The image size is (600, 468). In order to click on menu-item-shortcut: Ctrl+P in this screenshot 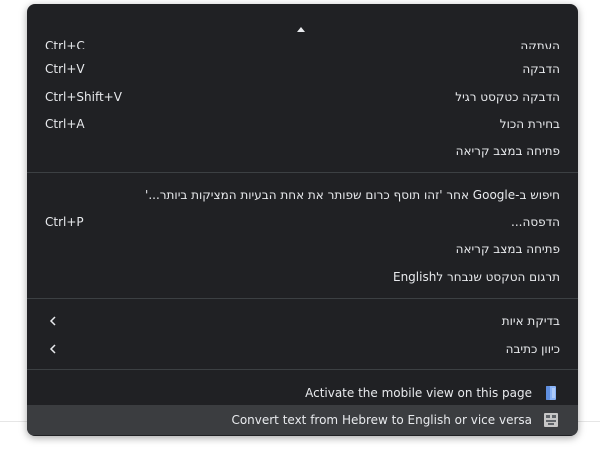, I will do `click(64, 222)`.